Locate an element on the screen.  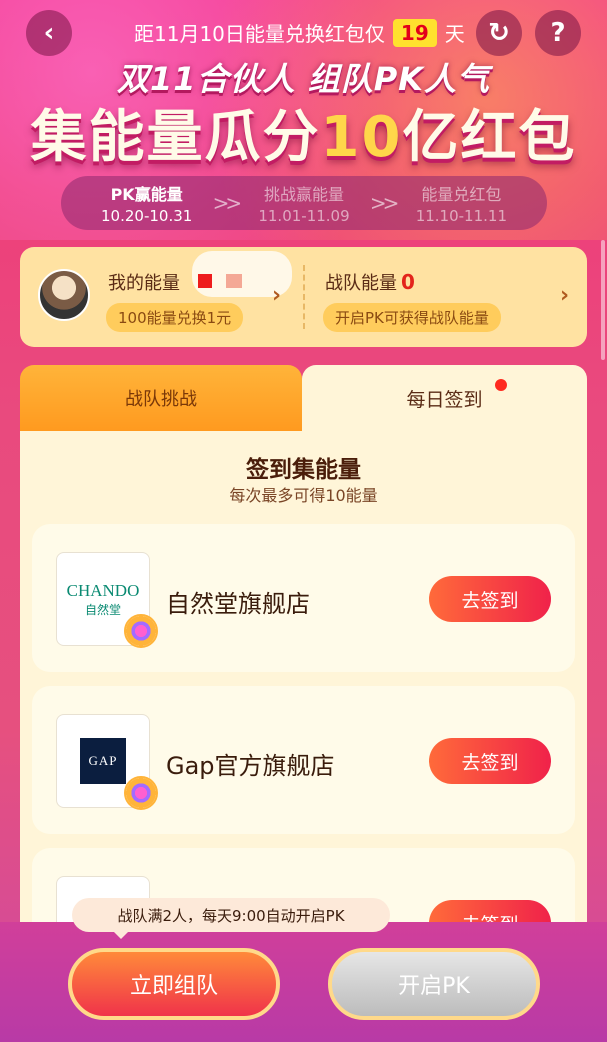
form-team-label: 立即组队 is located at coordinates (173, 986).